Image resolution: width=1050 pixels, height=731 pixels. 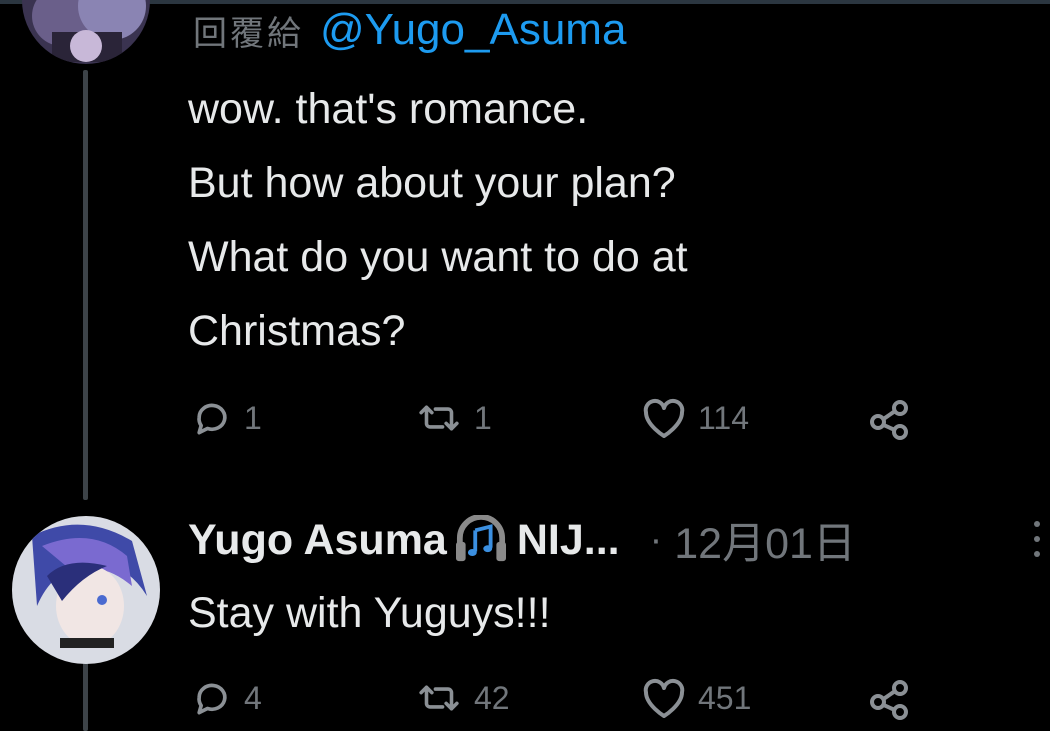 I want to click on like-count: 451, so click(x=725, y=697).